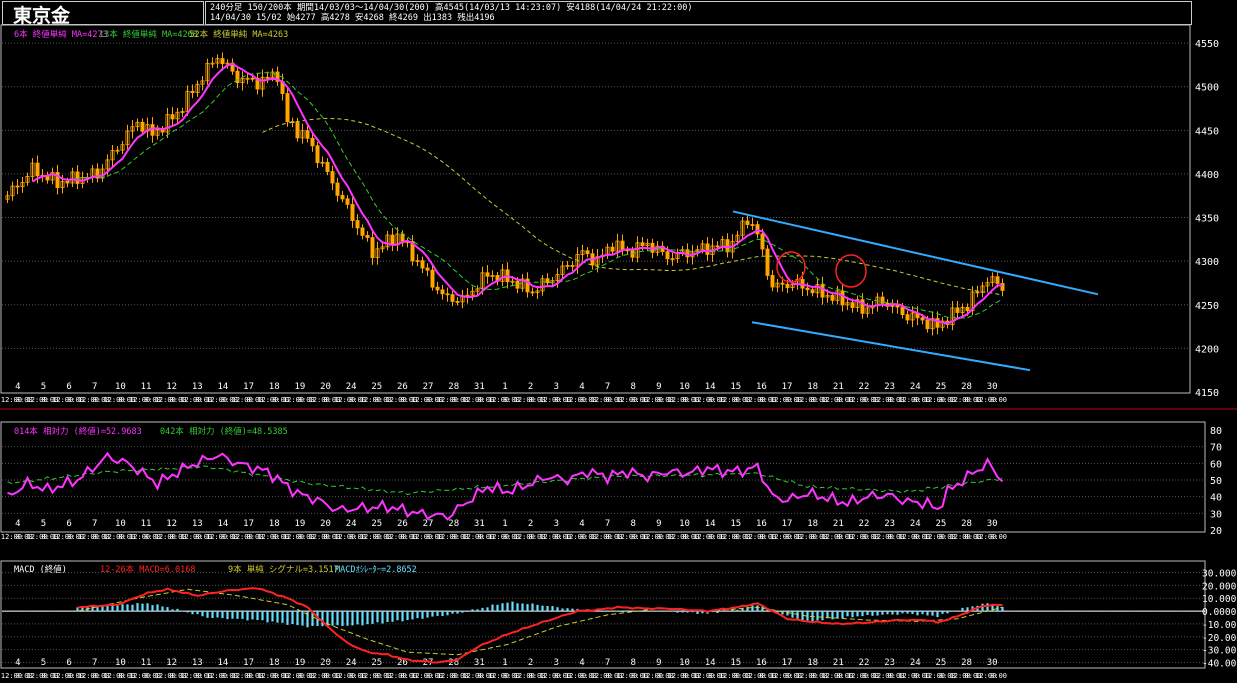  Describe the element at coordinates (1207, 175) in the screenshot. I see `price-tick-label: 4400` at that location.